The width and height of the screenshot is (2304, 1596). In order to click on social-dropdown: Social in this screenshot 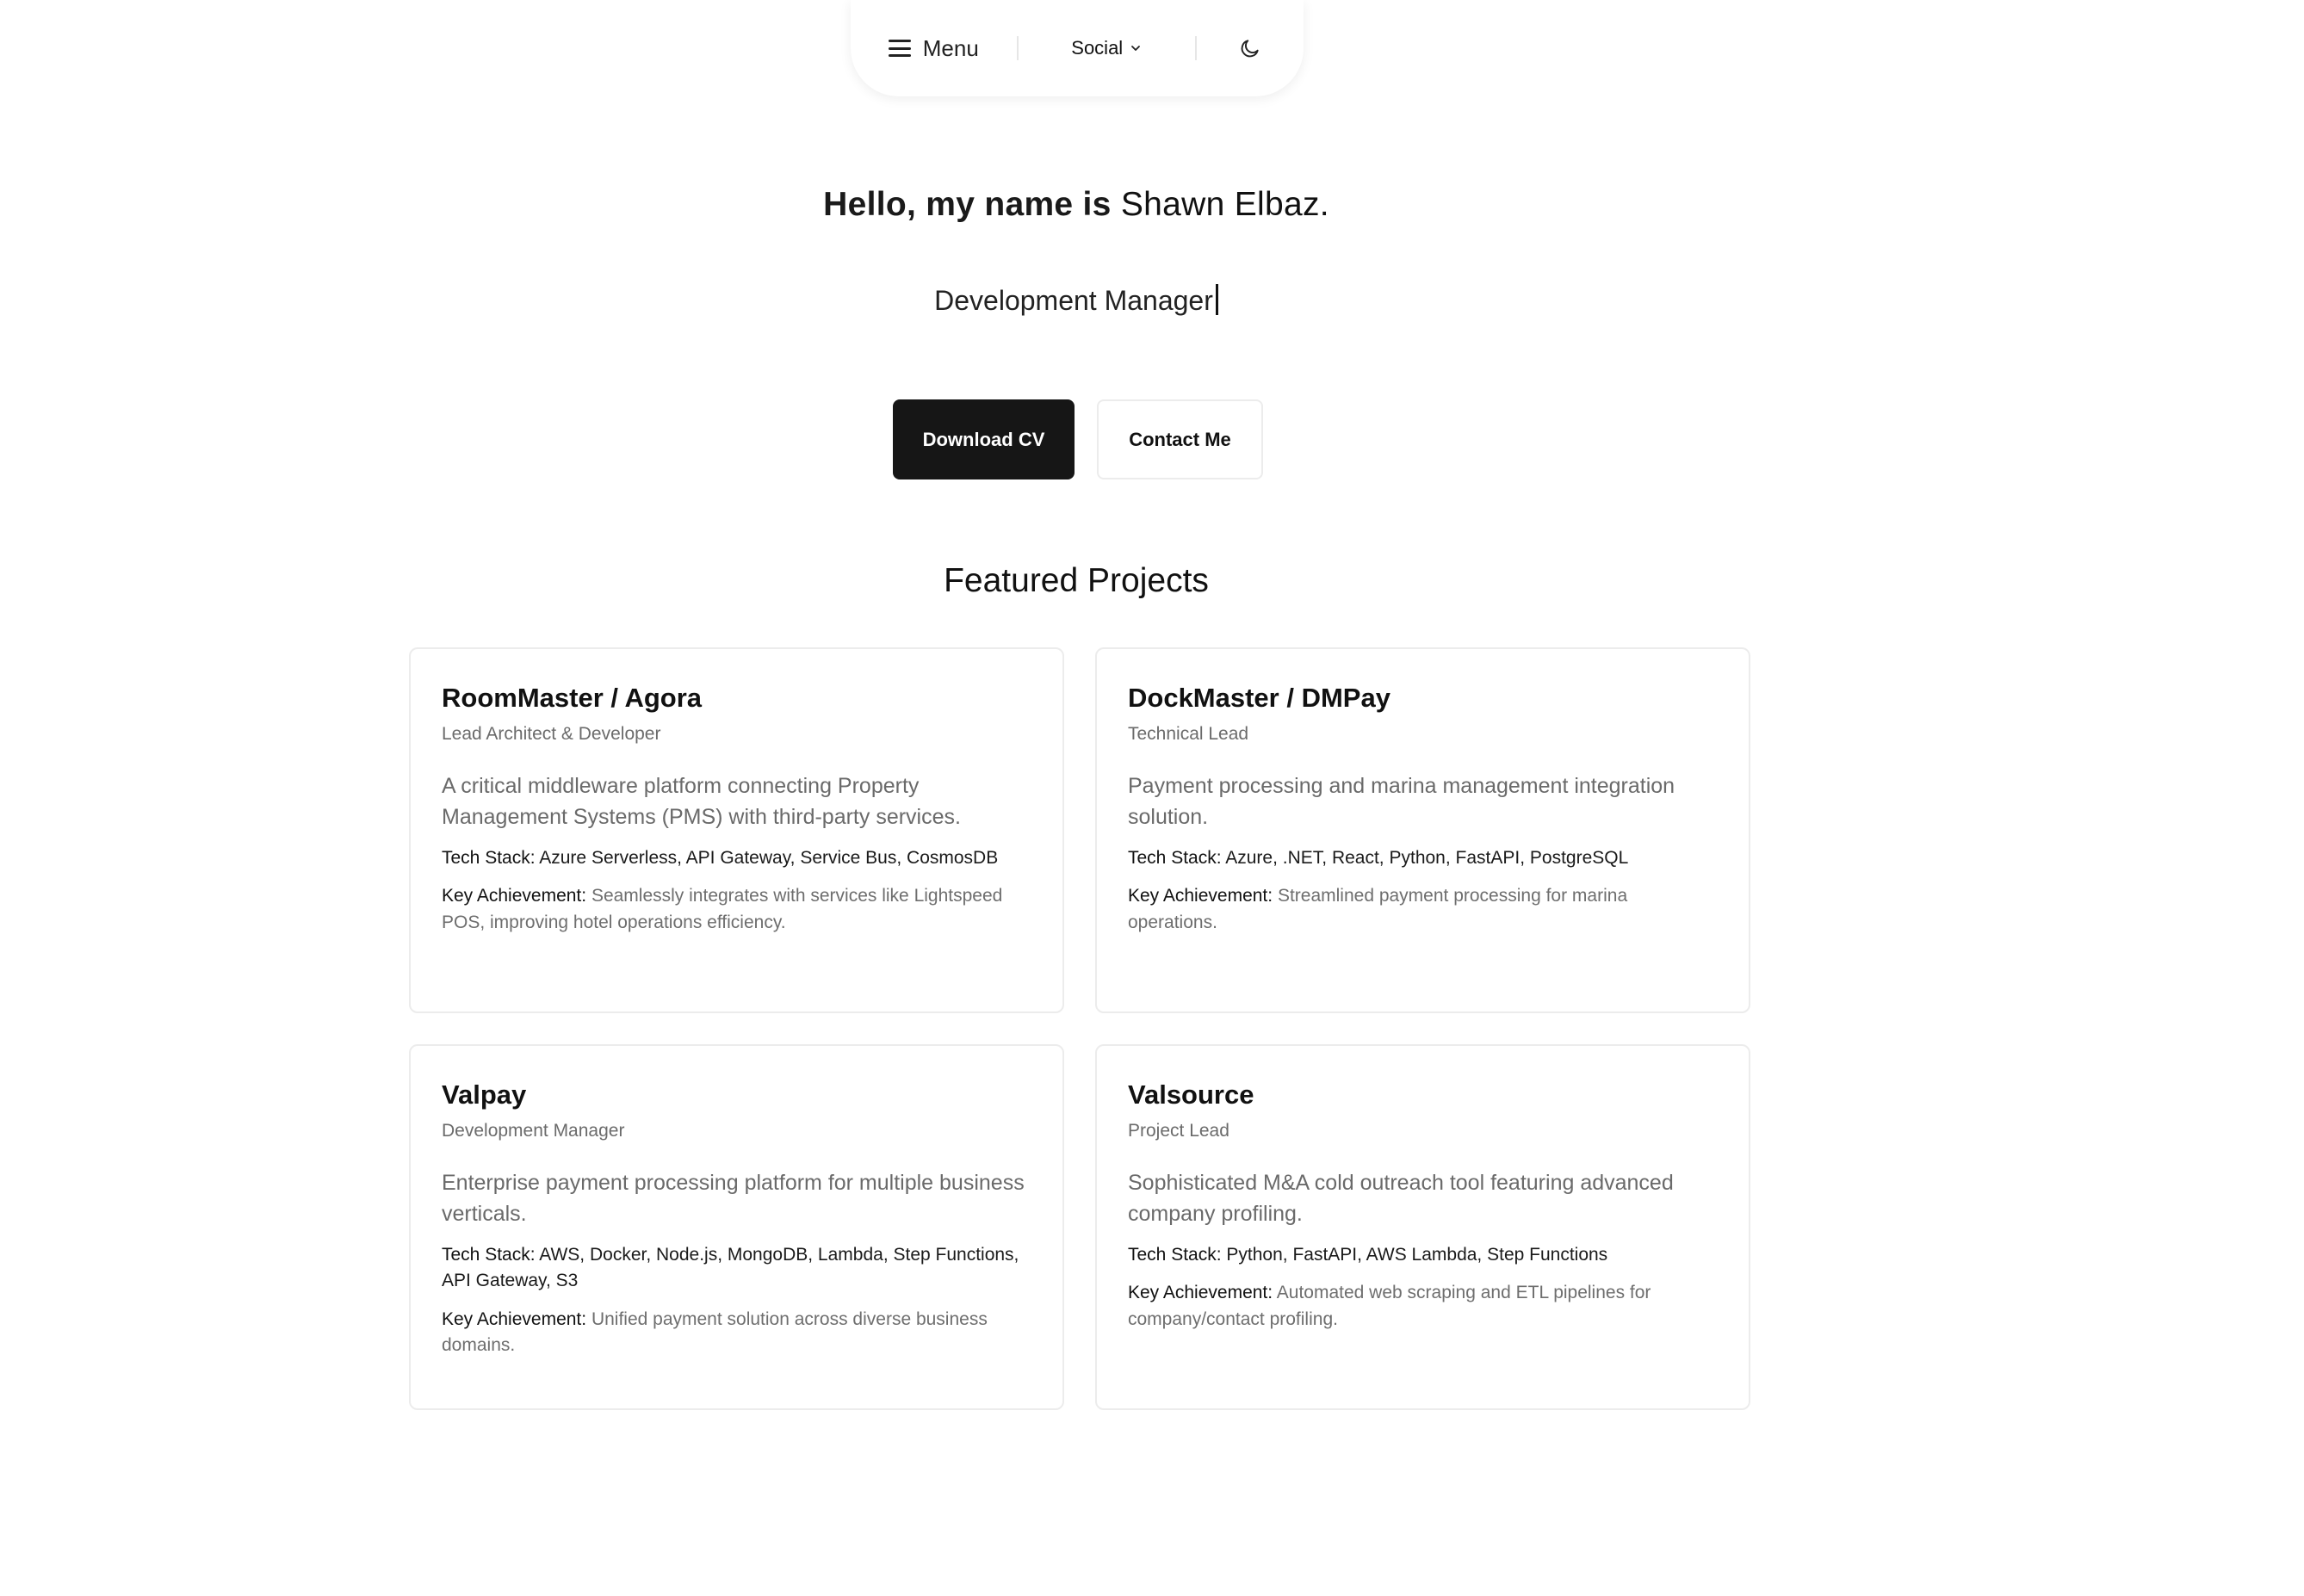, I will do `click(1107, 48)`.